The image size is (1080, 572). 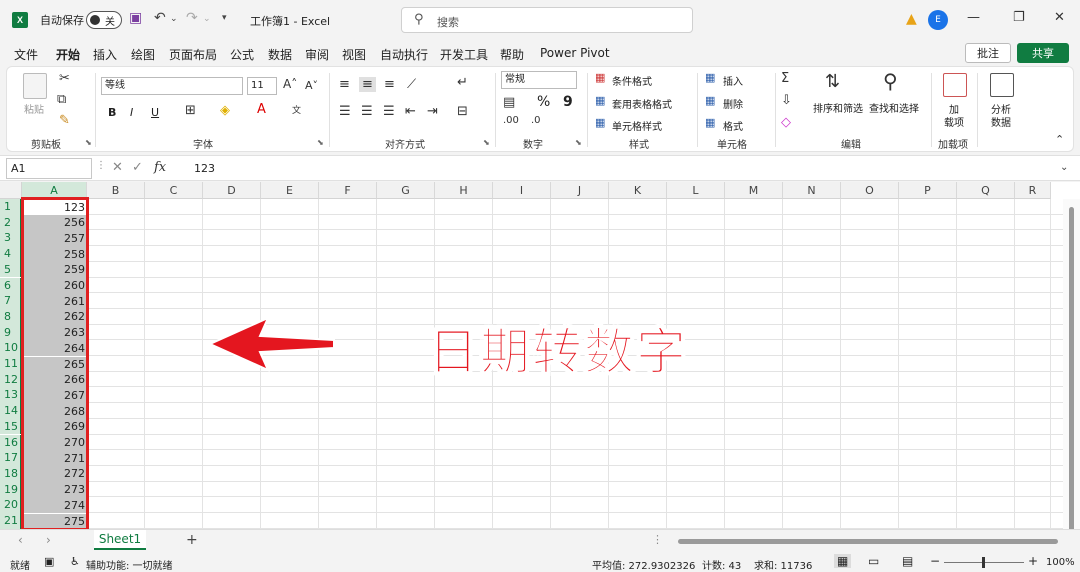 I want to click on font-color-icon: A, so click(x=261, y=109).